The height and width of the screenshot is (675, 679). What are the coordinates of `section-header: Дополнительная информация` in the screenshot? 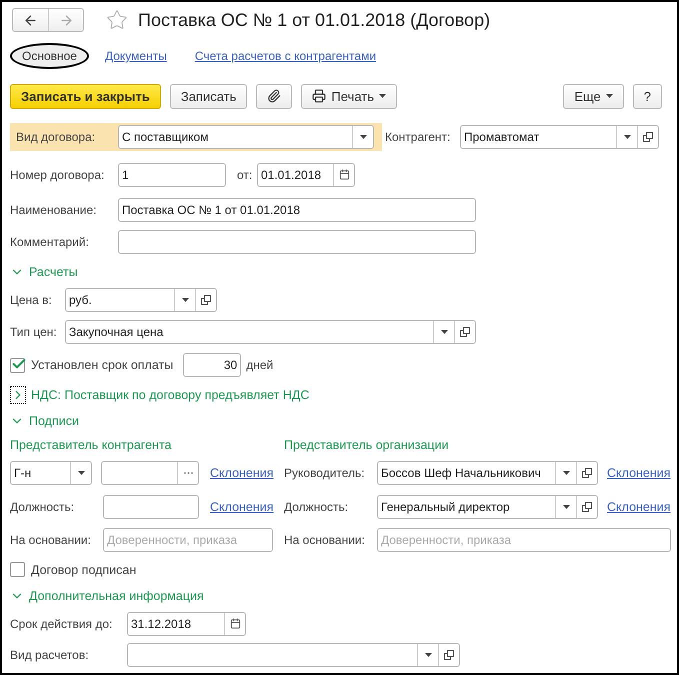 It's located at (107, 596).